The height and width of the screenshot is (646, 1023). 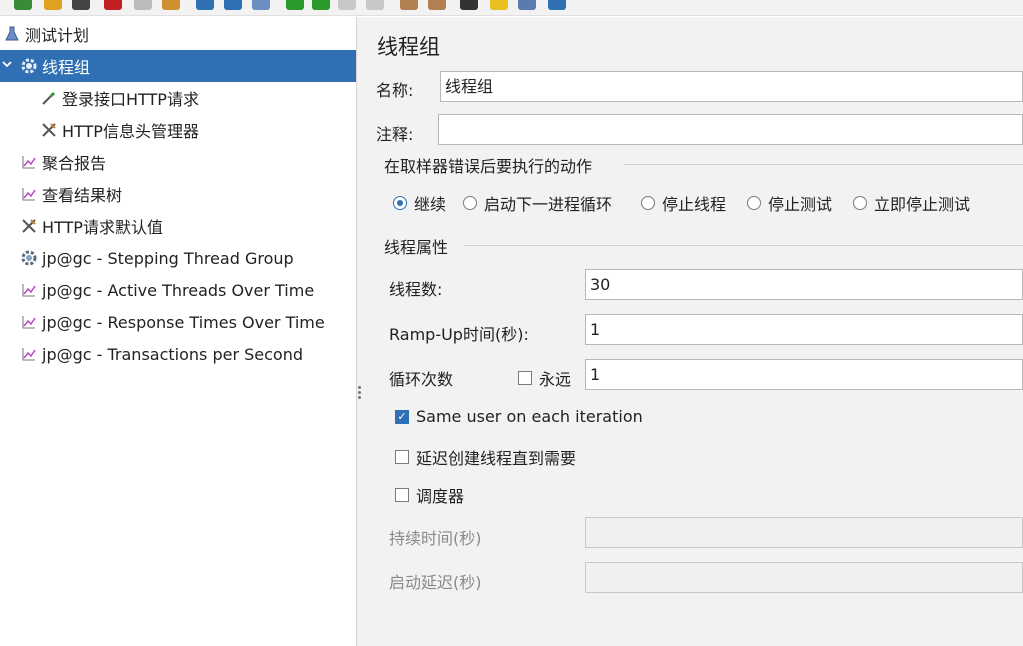 I want to click on tree-item-http-request: 登录接口HTTP请求, so click(x=178, y=98).